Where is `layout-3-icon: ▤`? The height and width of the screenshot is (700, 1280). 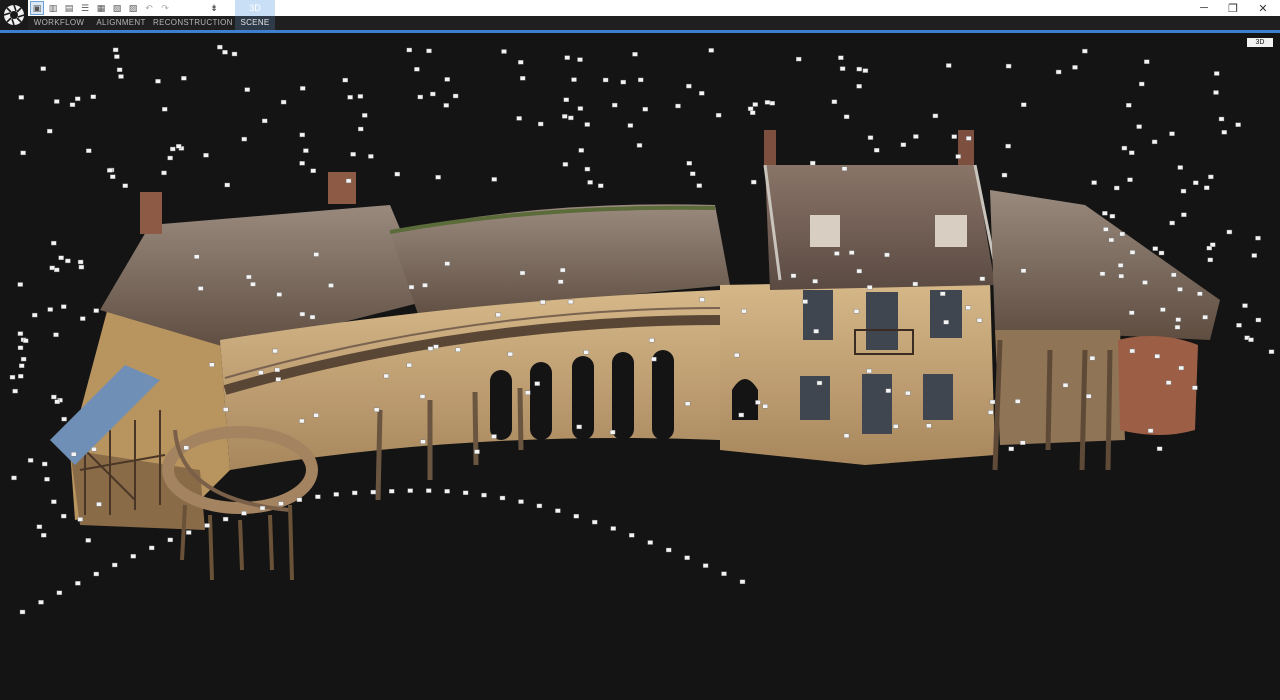 layout-3-icon: ▤ is located at coordinates (69, 8).